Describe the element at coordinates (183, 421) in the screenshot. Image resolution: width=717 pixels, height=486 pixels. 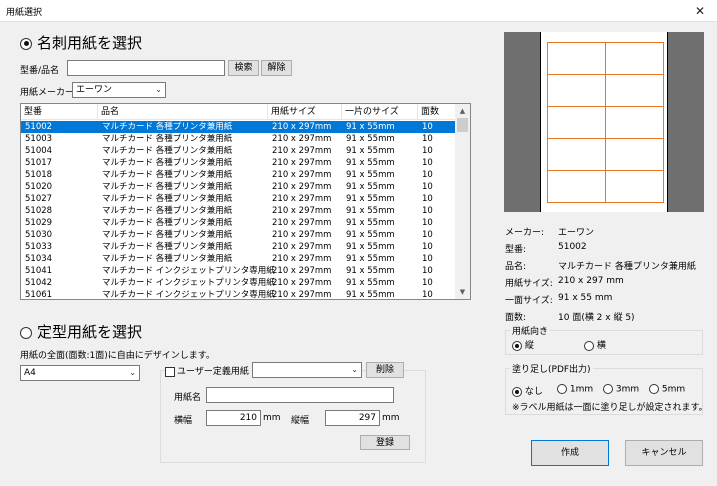
I see `width-label: 横幅` at that location.